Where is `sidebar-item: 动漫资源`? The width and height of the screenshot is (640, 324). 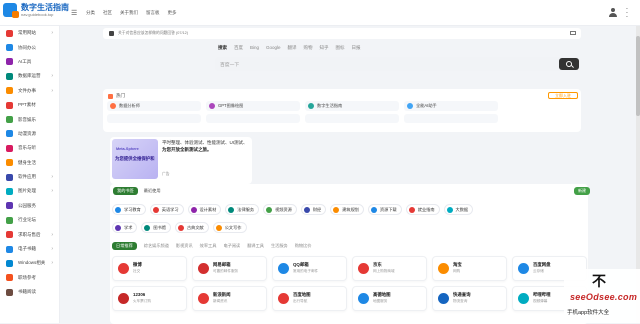
sidebar-item: 动漫资源 is located at coordinates (29, 134).